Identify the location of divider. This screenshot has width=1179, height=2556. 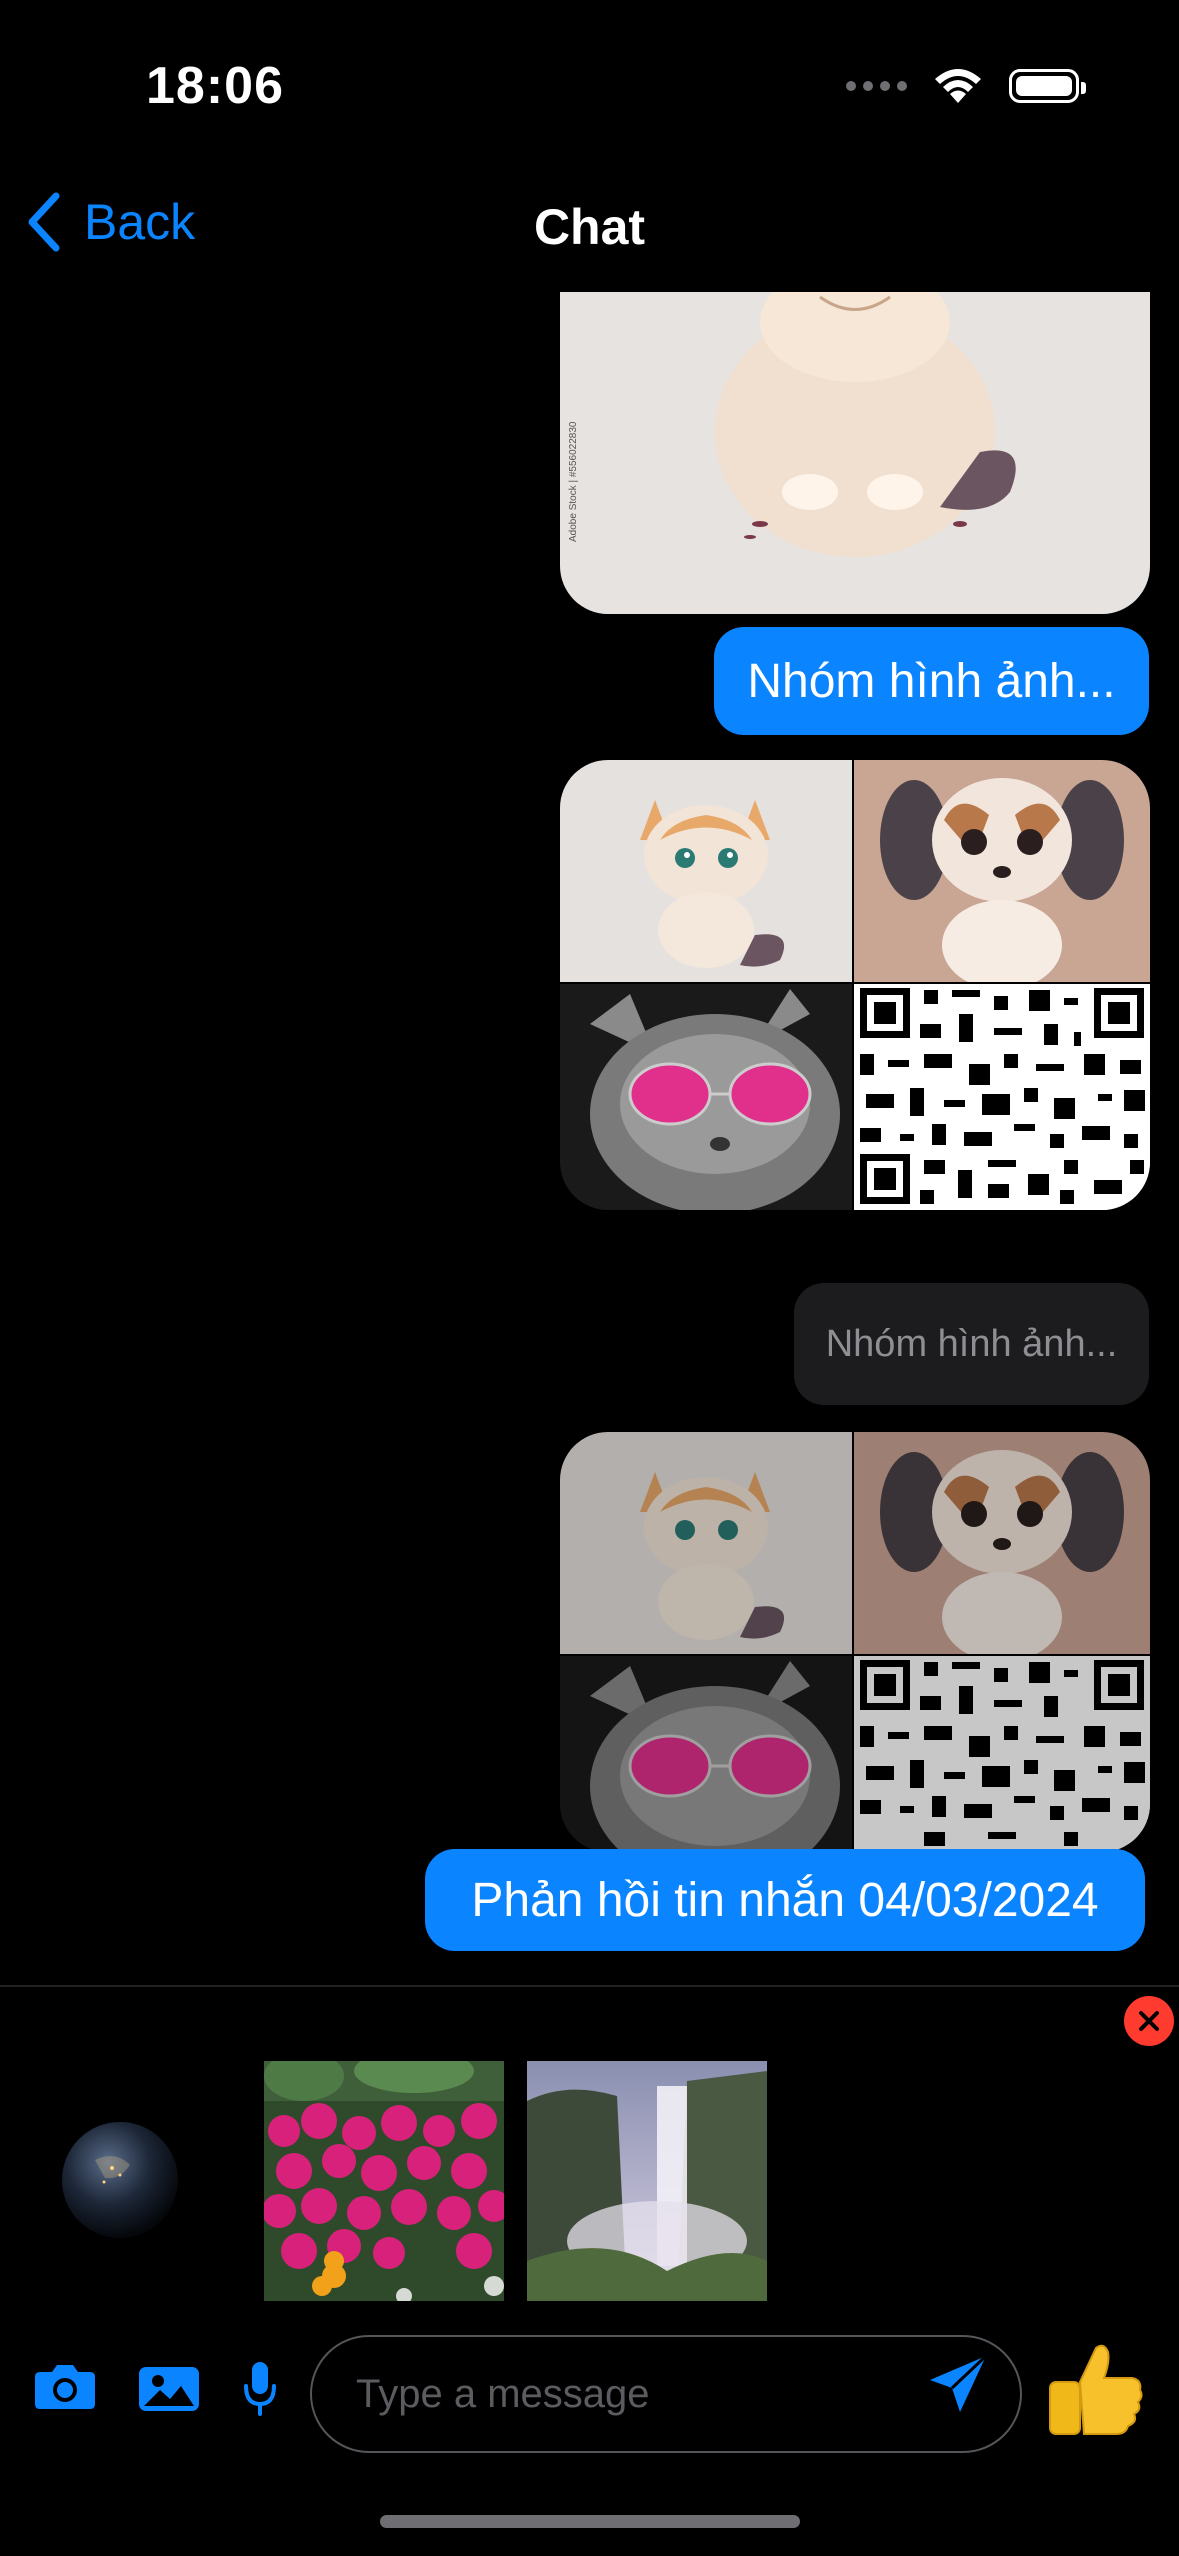
(589, 1986).